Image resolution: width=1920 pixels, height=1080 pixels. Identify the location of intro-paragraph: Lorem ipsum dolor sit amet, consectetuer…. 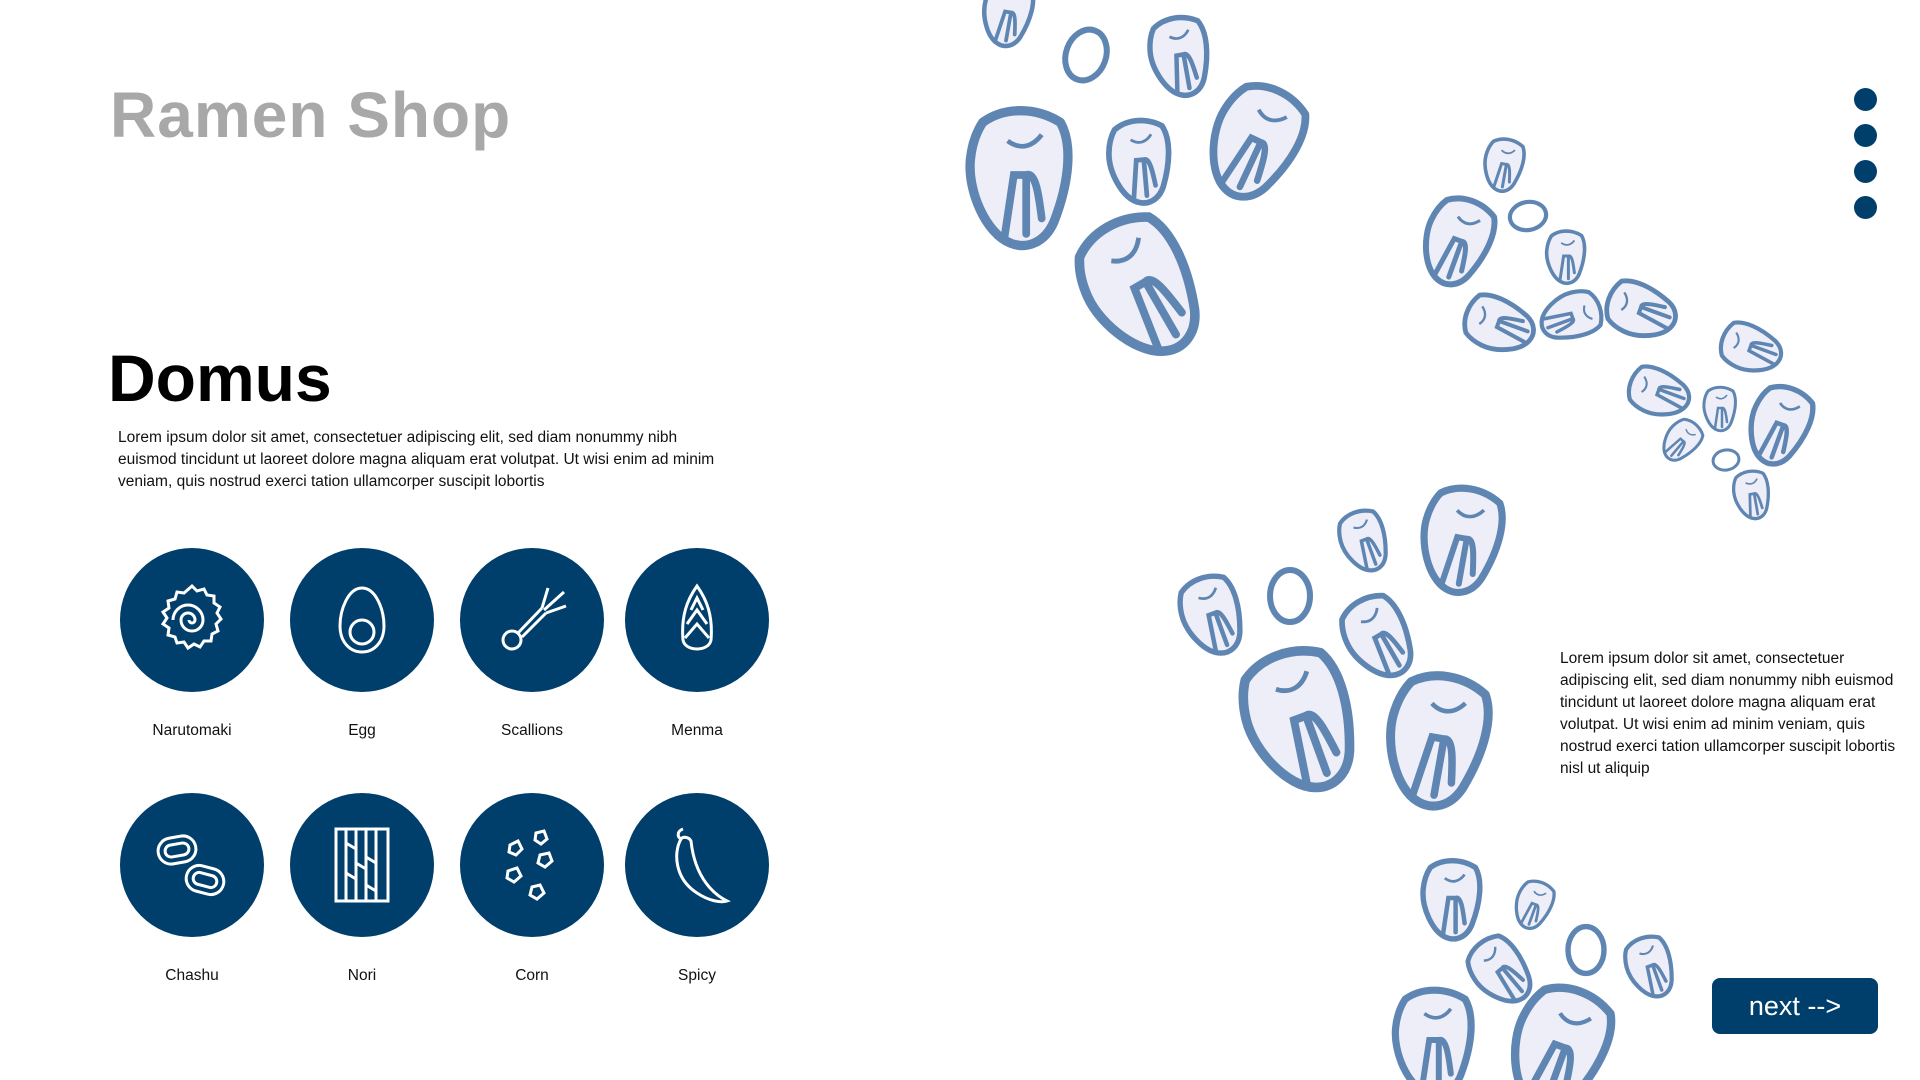
(416, 459).